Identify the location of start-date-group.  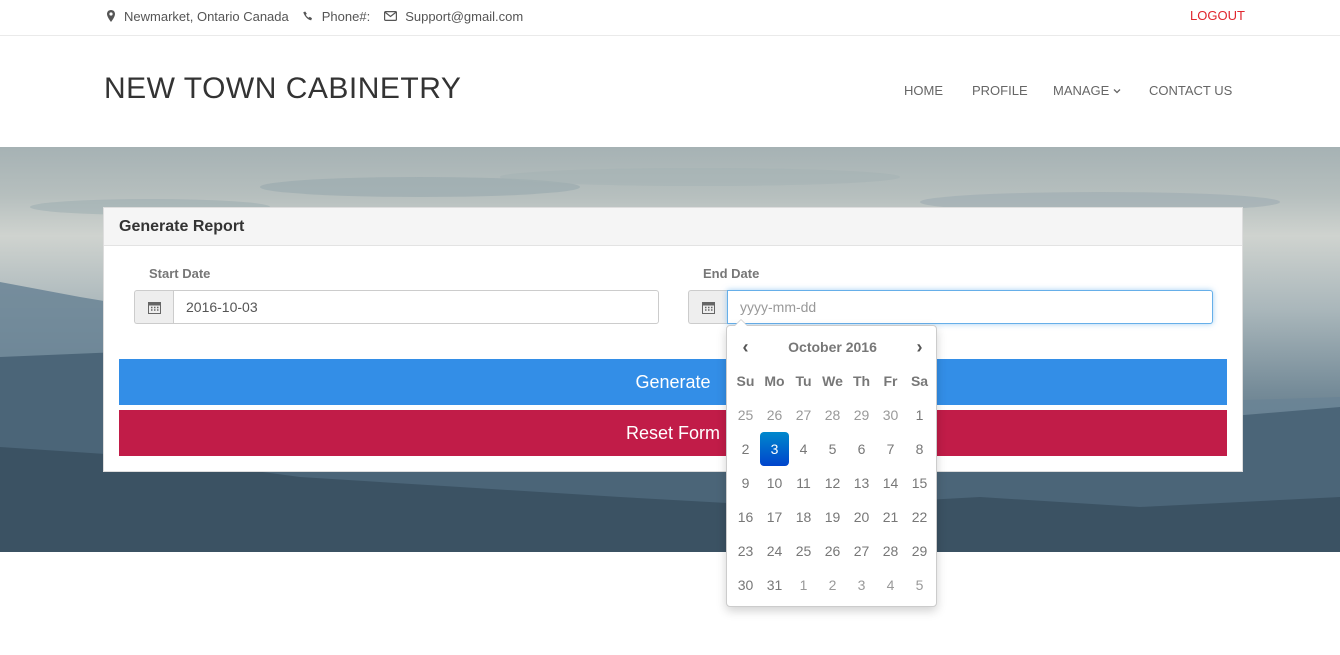
(396, 307).